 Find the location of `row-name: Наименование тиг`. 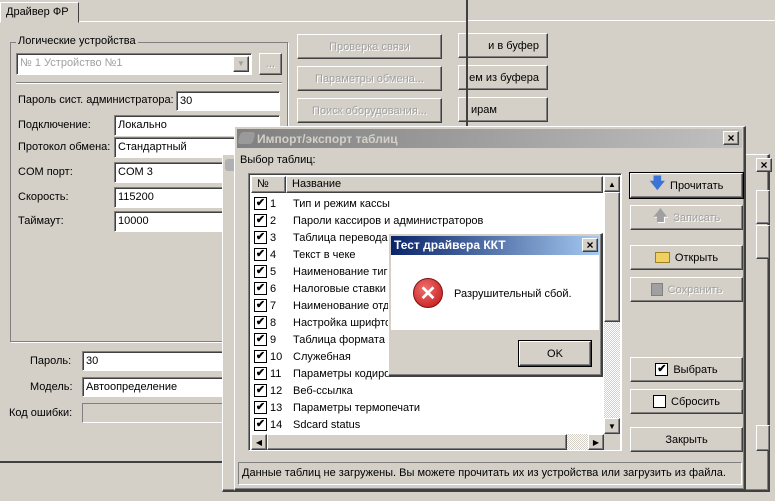

row-name: Наименование тиг is located at coordinates (340, 271).